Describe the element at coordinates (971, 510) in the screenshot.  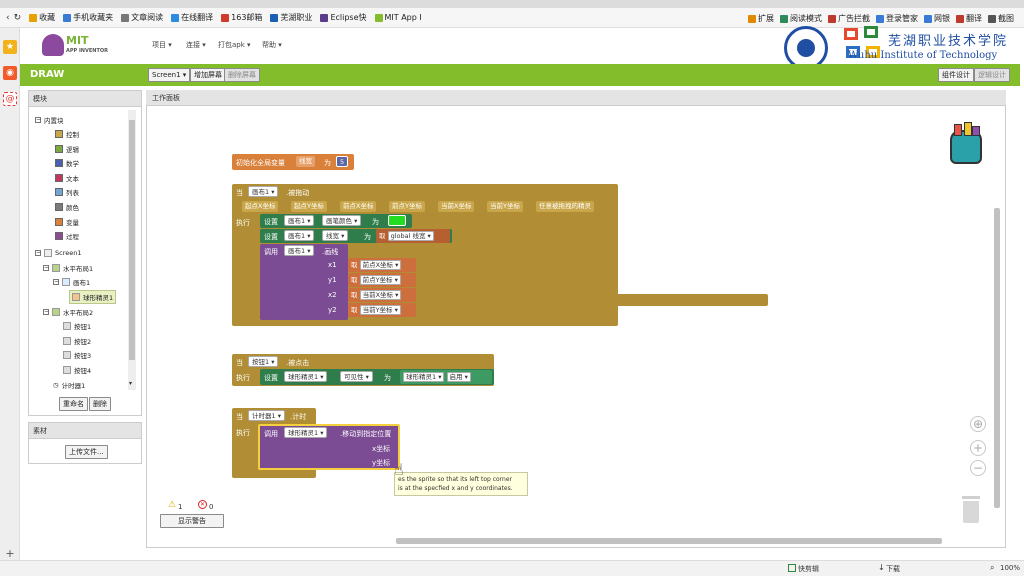
I see `trash-icon` at that location.